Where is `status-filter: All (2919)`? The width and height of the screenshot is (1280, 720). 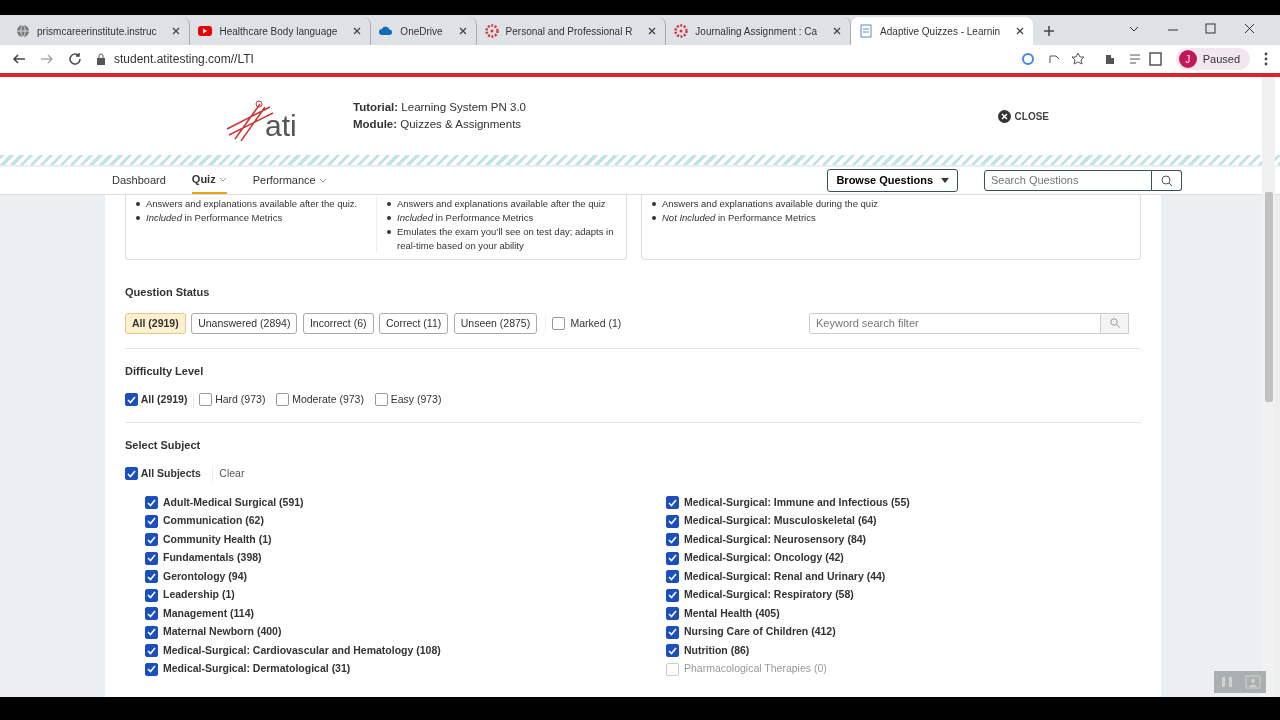 status-filter: All (2919) is located at coordinates (155, 323).